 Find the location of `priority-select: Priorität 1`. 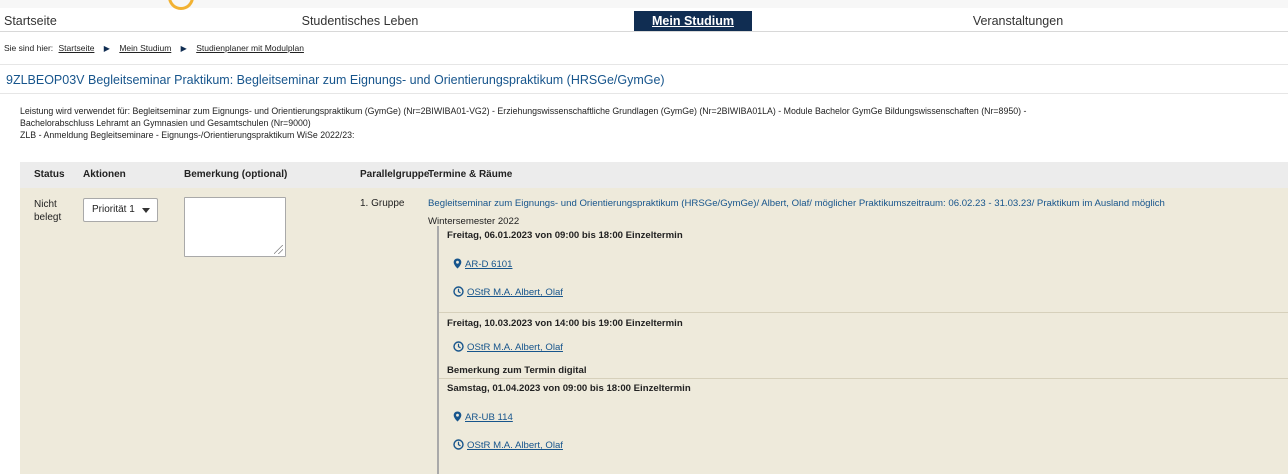

priority-select: Priorität 1 is located at coordinates (120, 210).